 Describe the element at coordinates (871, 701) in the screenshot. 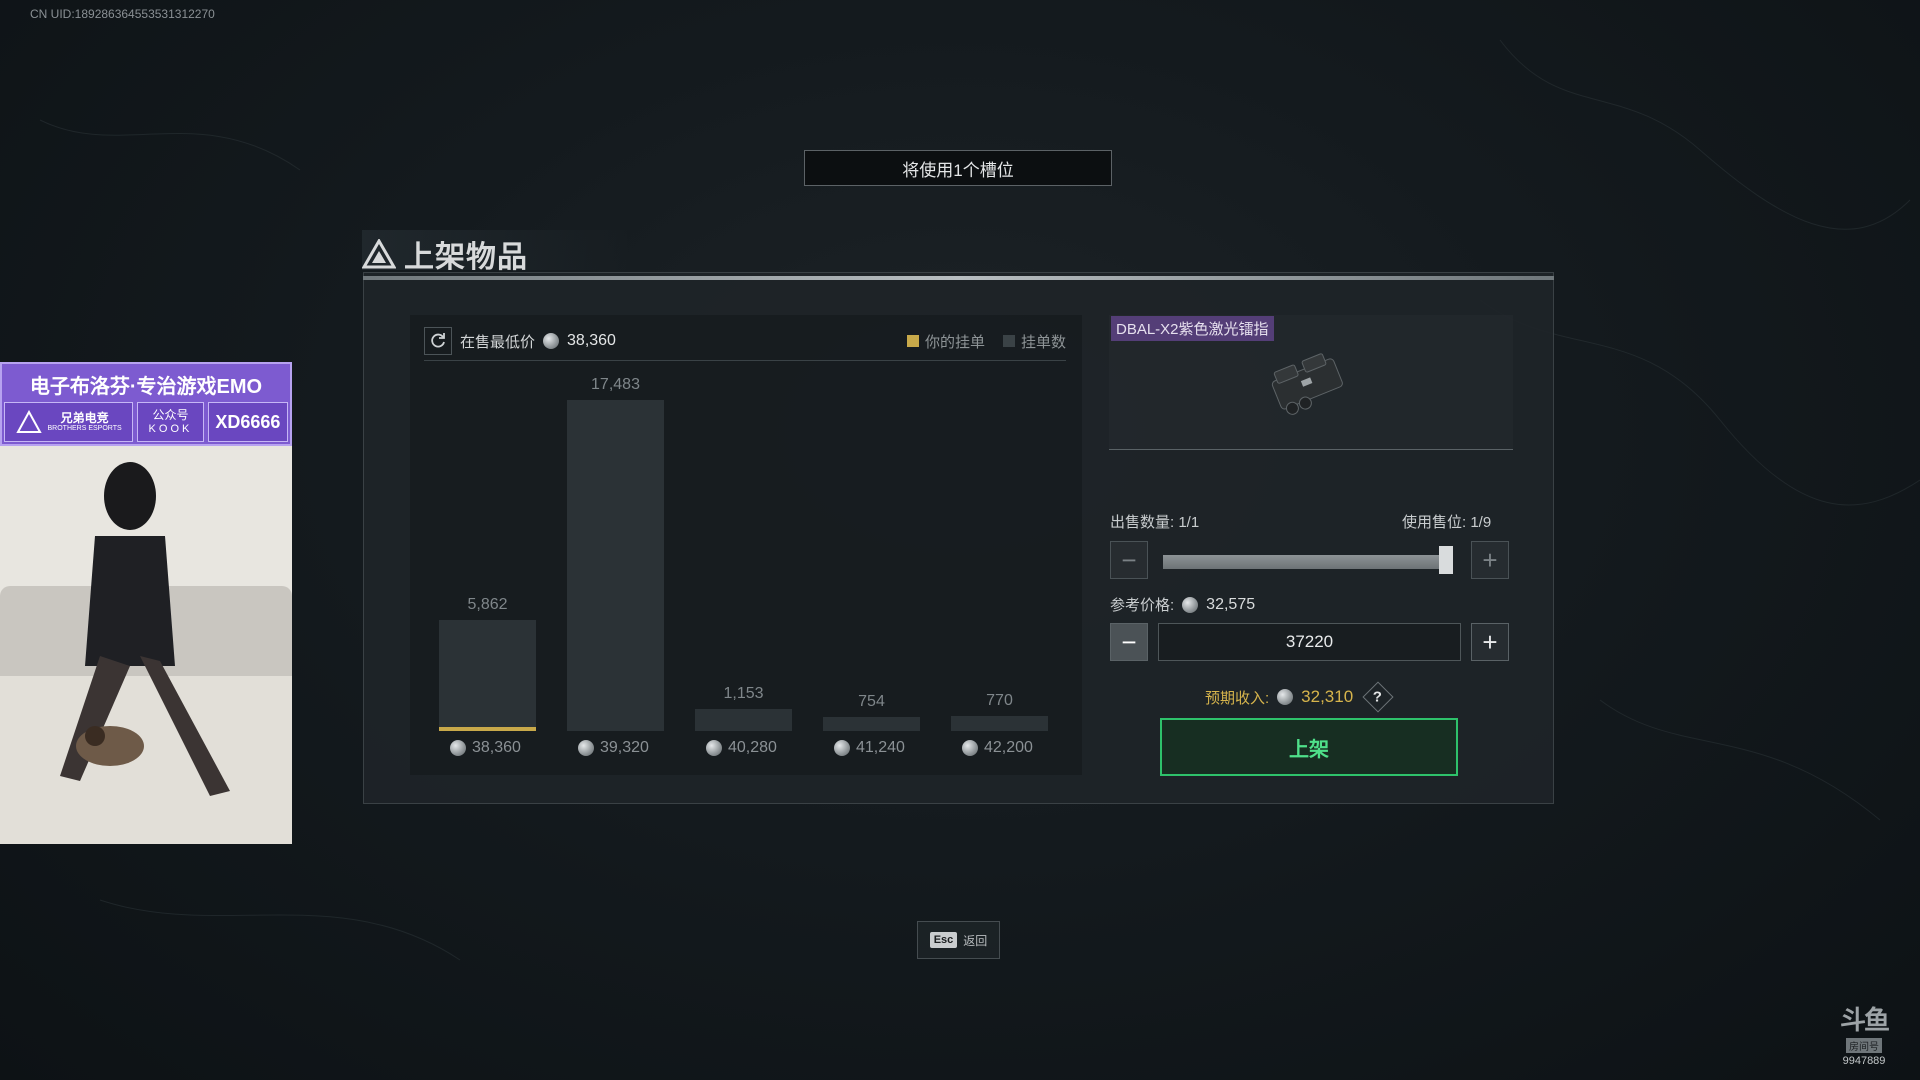

I see `bar-value-label: 754` at that location.